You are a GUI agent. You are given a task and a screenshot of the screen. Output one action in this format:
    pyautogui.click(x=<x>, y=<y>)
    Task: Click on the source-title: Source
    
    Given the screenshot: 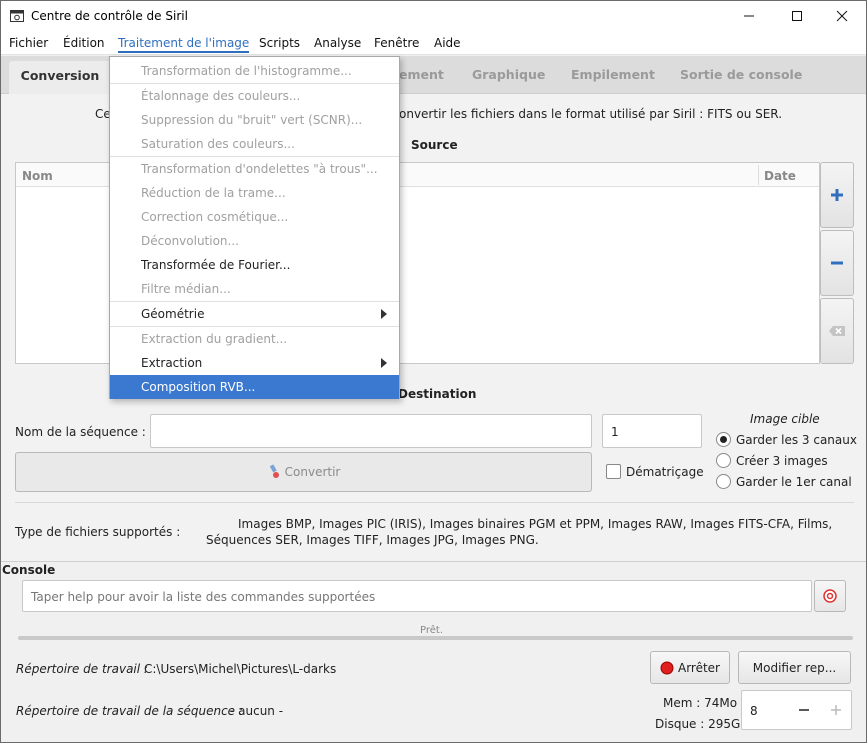 What is the action you would take?
    pyautogui.click(x=434, y=145)
    